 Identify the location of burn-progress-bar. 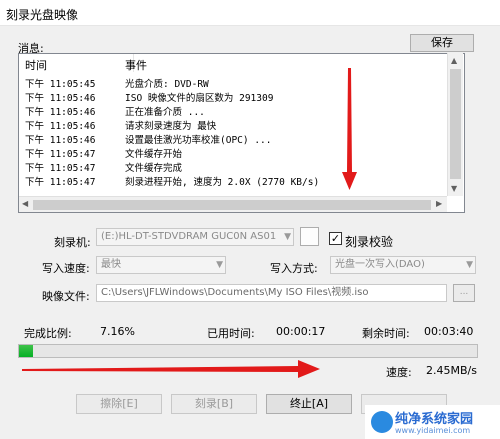
(248, 351).